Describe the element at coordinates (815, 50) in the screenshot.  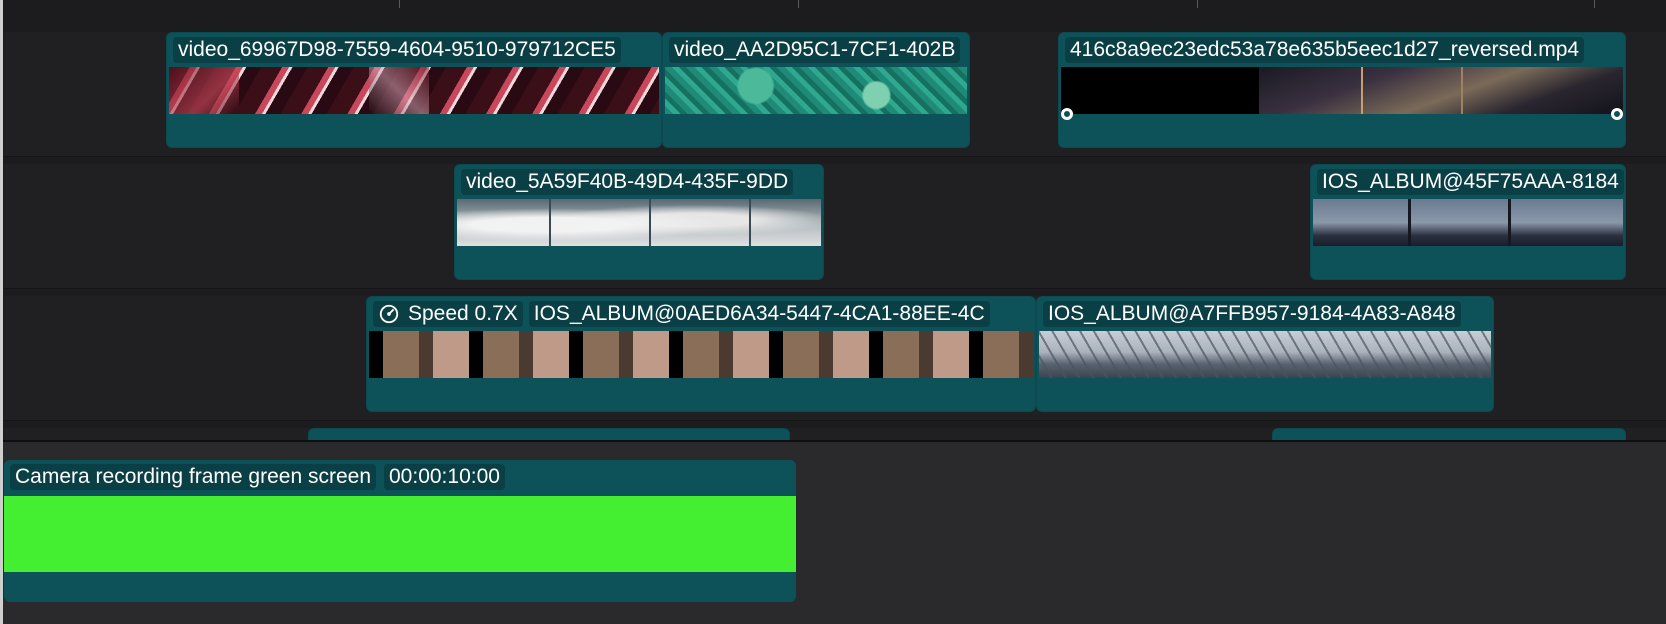
I see `clip-title: video_AA2D95C1-7CF1-402B` at that location.